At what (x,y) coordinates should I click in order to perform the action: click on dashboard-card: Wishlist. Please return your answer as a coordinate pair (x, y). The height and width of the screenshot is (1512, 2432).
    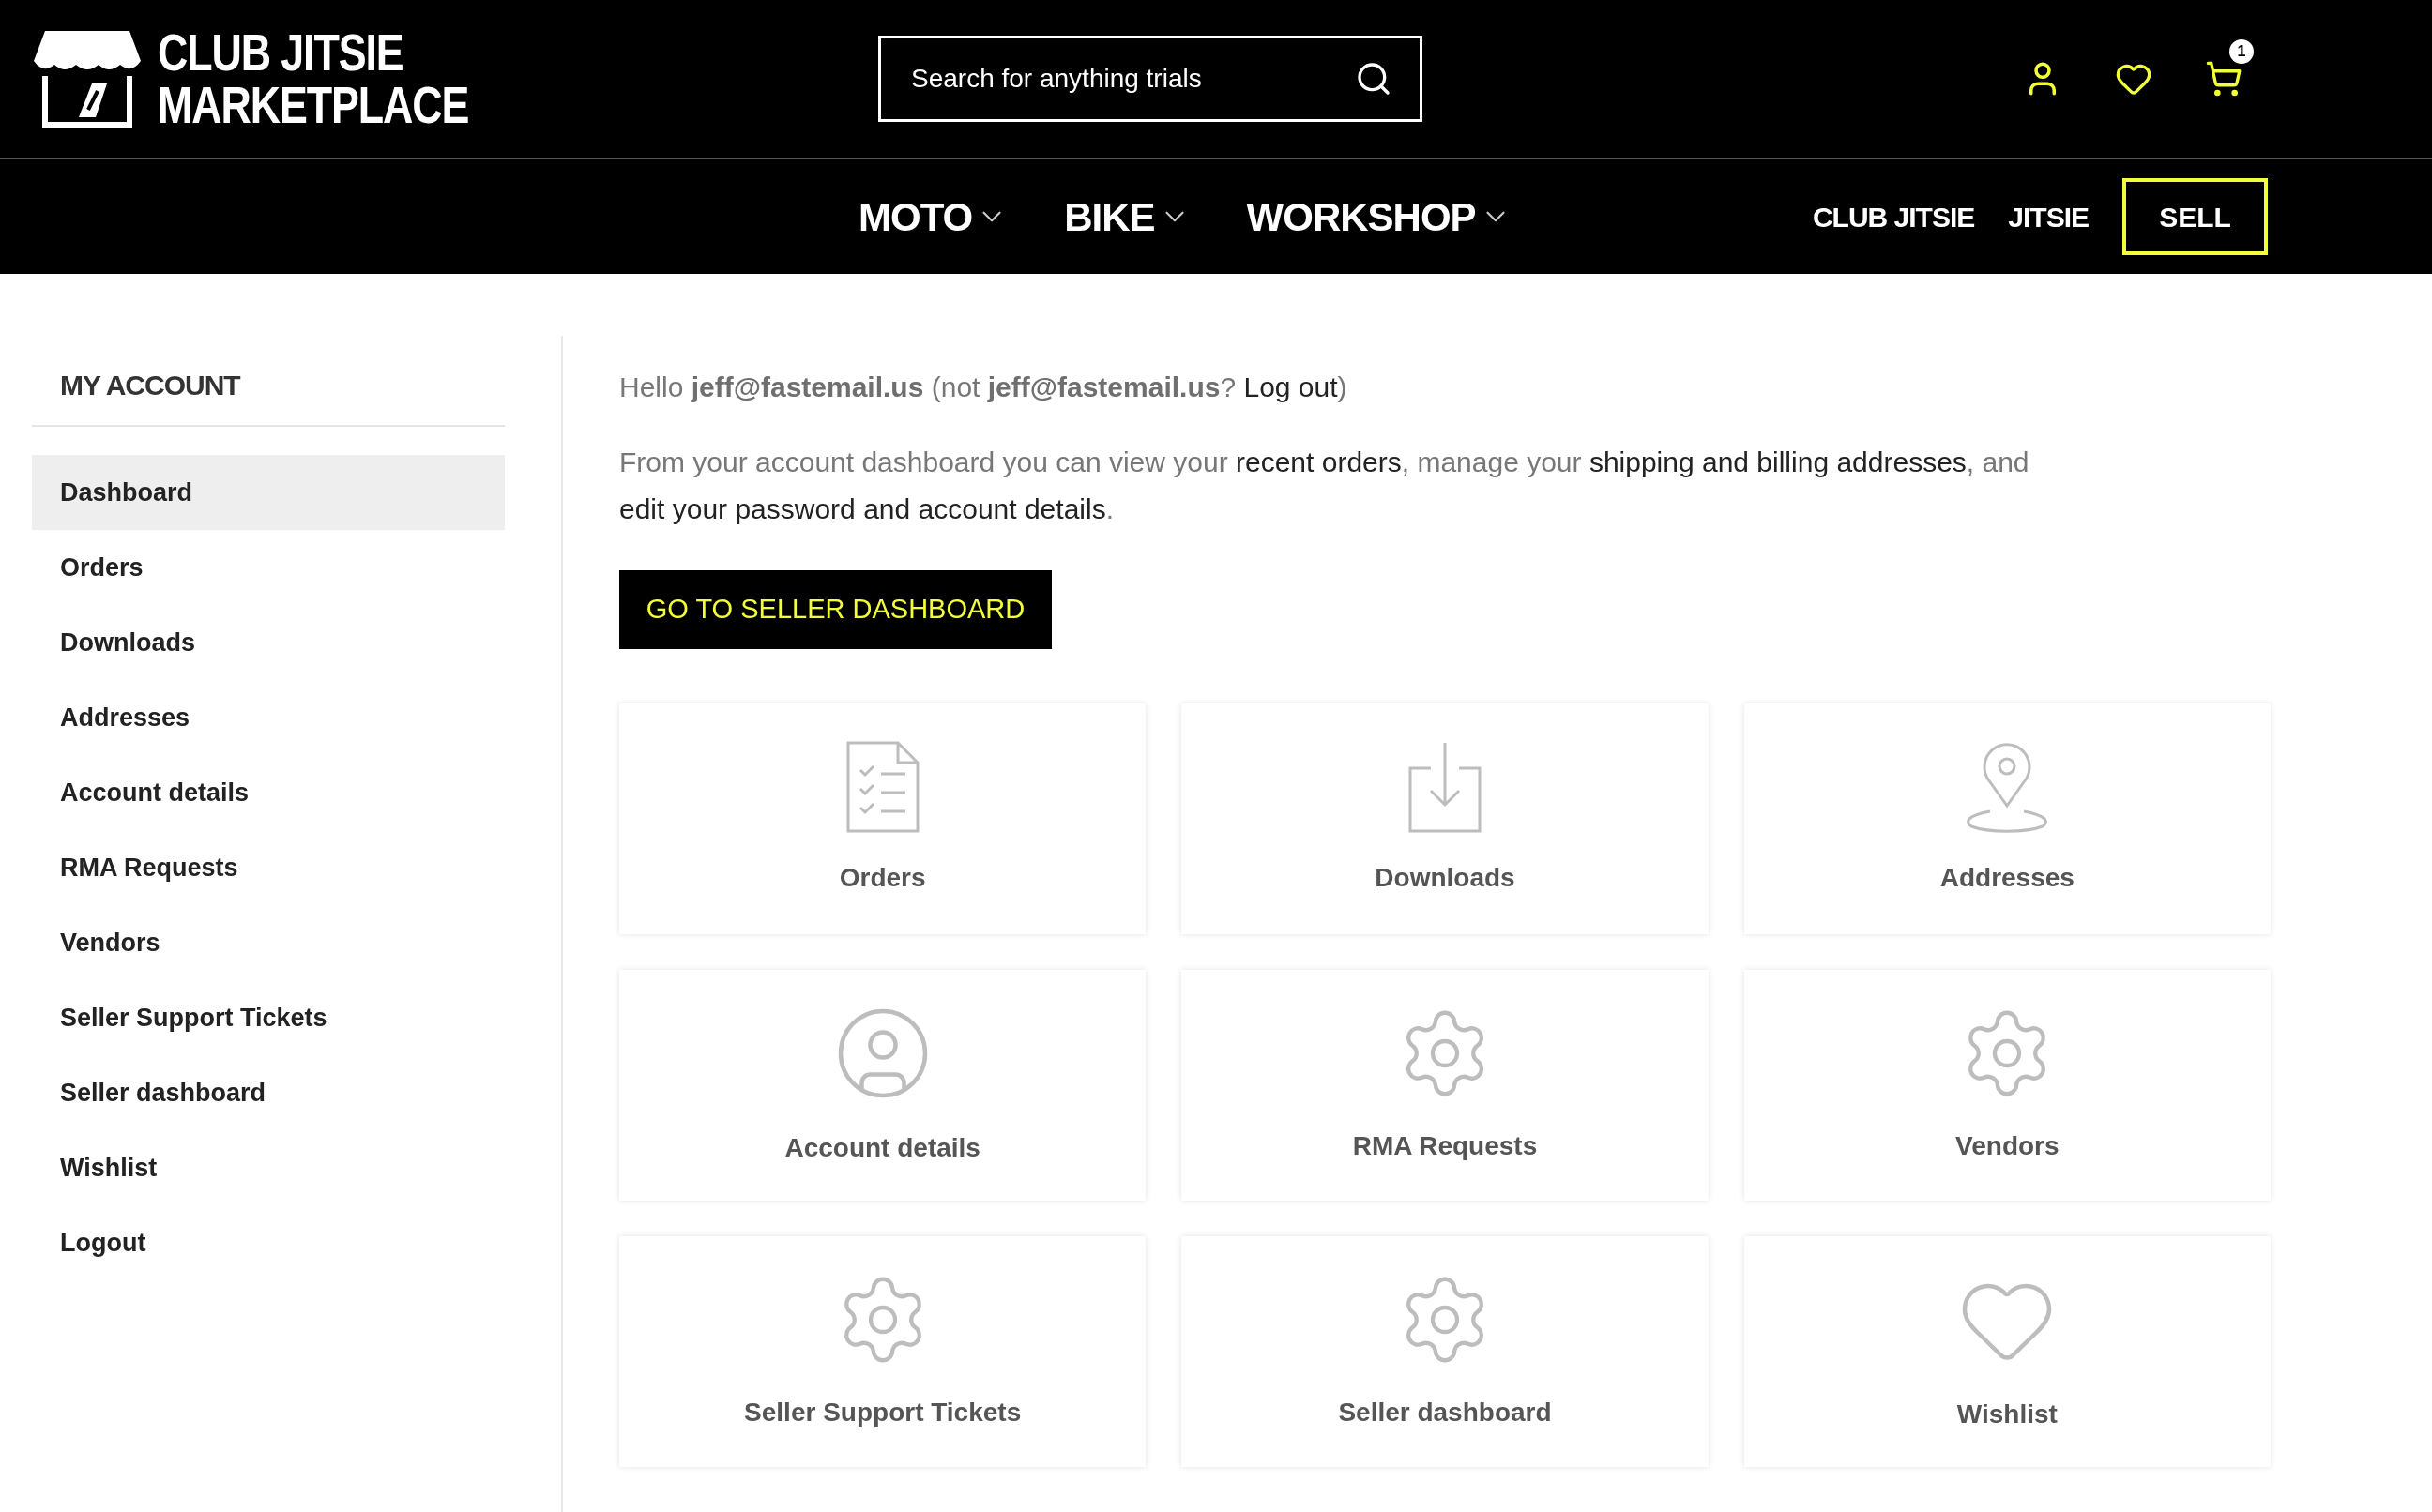
    Looking at the image, I should click on (2007, 1351).